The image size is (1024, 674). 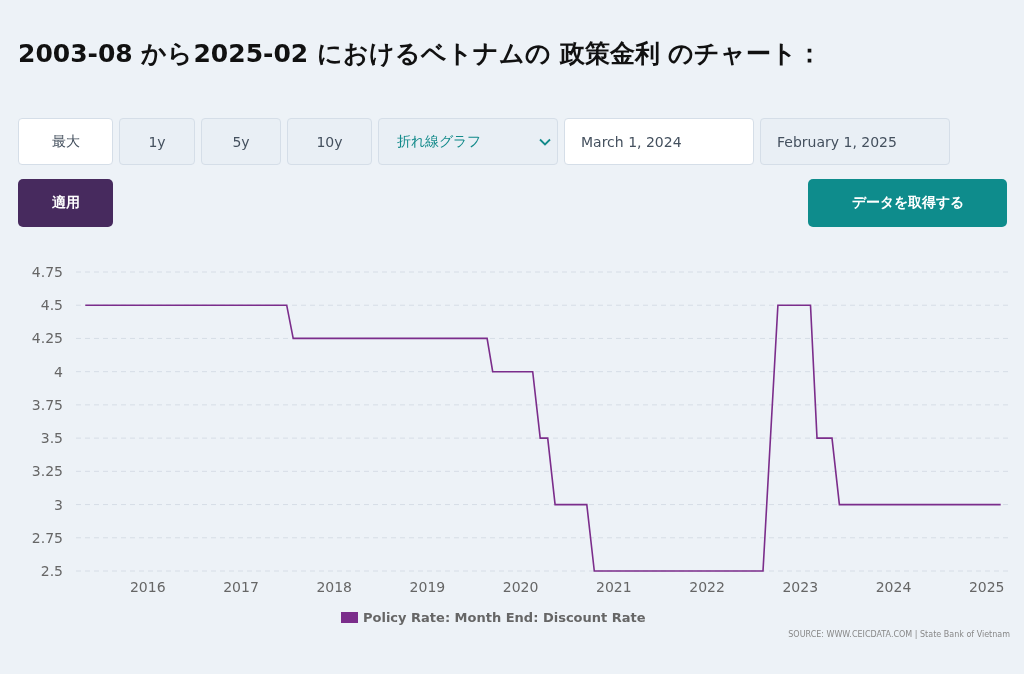 What do you see at coordinates (329, 141) in the screenshot?
I see `range-tab: 10y` at bounding box center [329, 141].